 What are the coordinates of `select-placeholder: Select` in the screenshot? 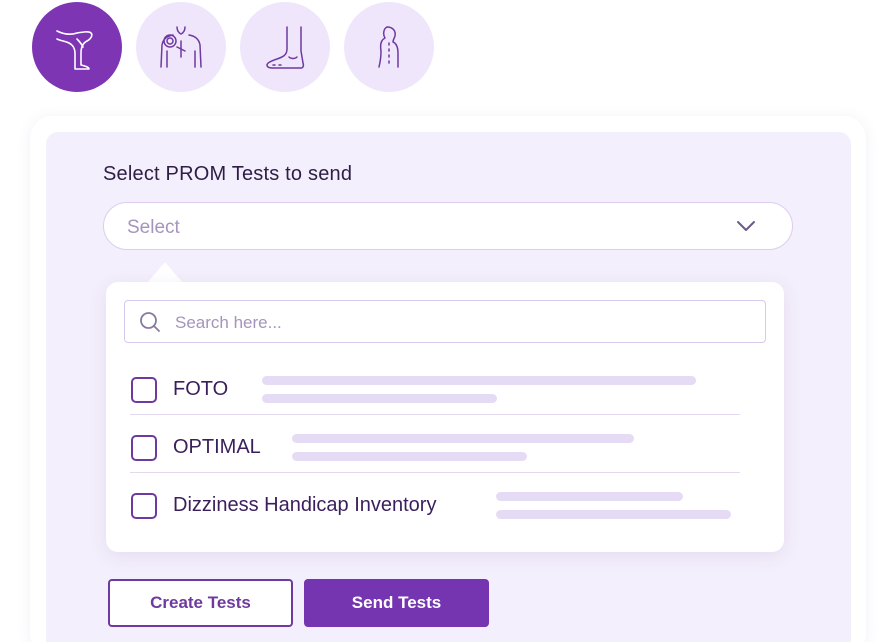 It's located at (153, 227).